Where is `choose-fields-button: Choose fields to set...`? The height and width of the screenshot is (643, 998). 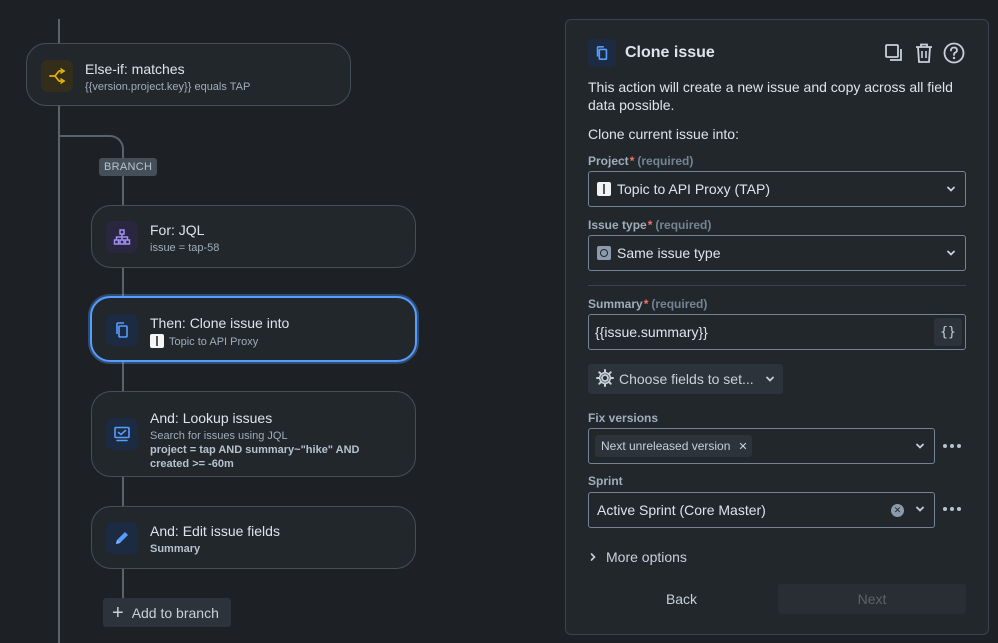
choose-fields-button: Choose fields to set... is located at coordinates (685, 379).